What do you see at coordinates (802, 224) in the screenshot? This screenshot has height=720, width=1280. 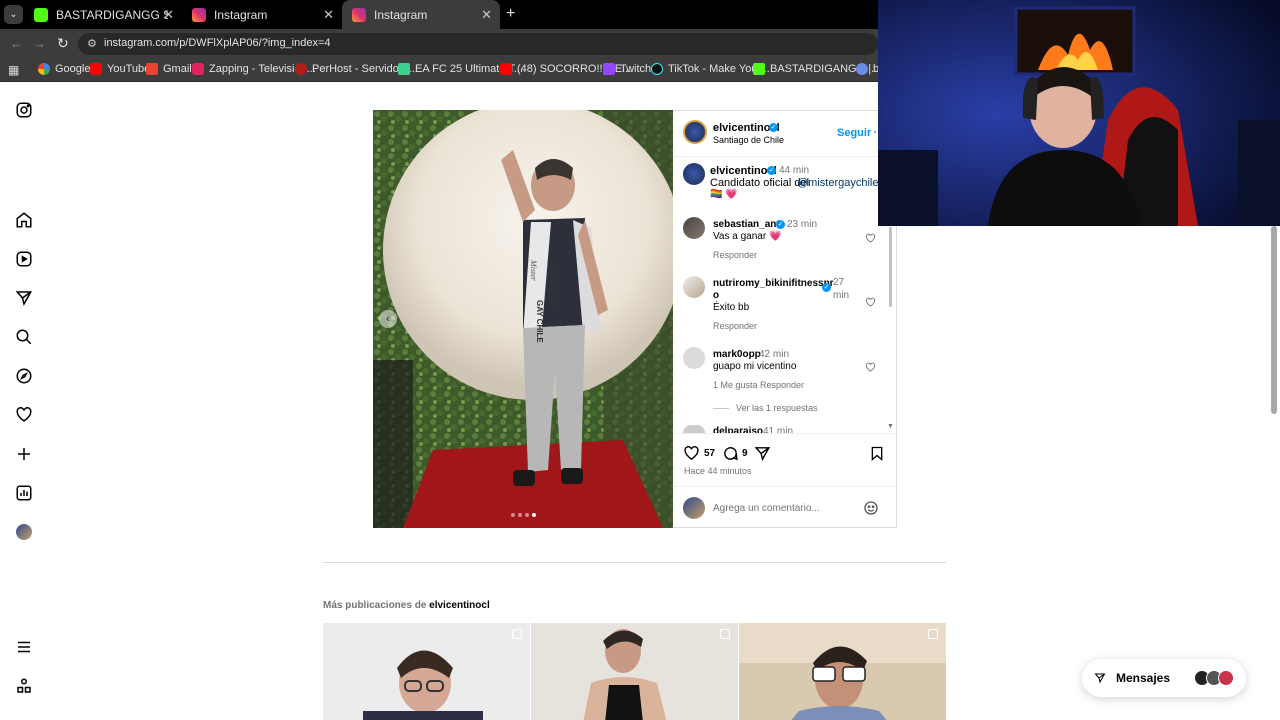 I see `comment-time: 23 min` at bounding box center [802, 224].